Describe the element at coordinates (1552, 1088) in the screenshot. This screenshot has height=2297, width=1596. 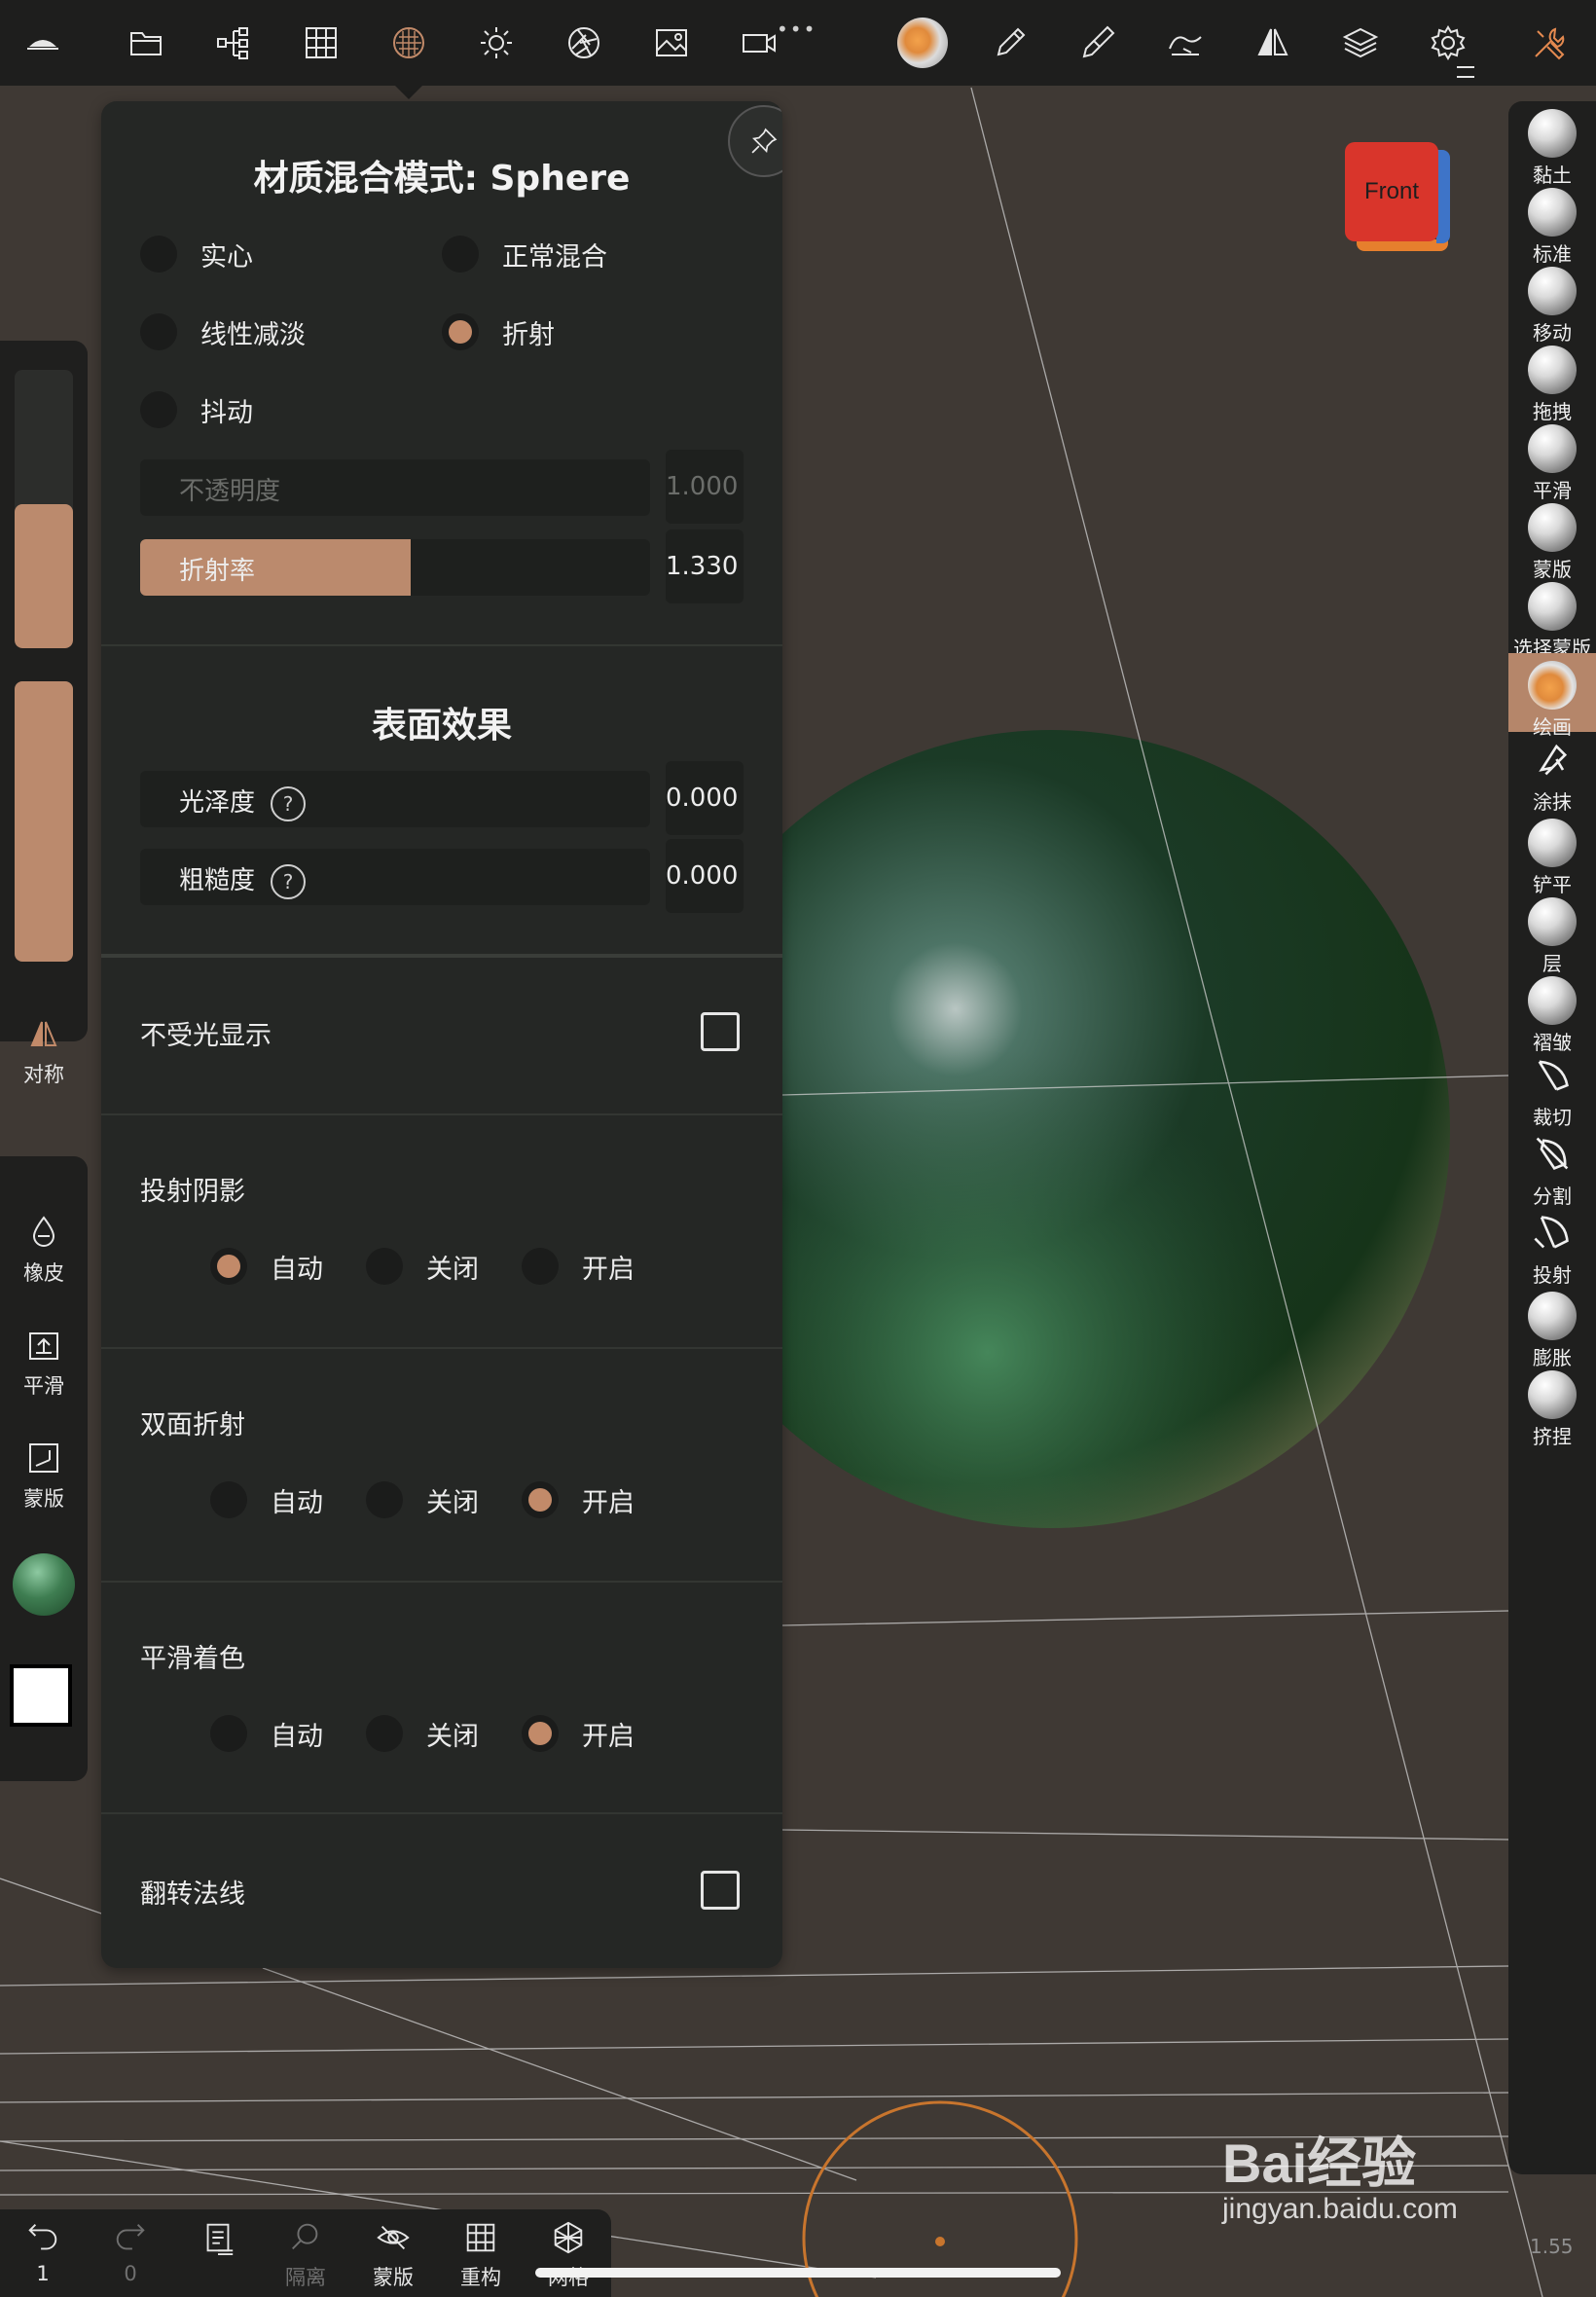
I see `tool-13: 裁切` at that location.